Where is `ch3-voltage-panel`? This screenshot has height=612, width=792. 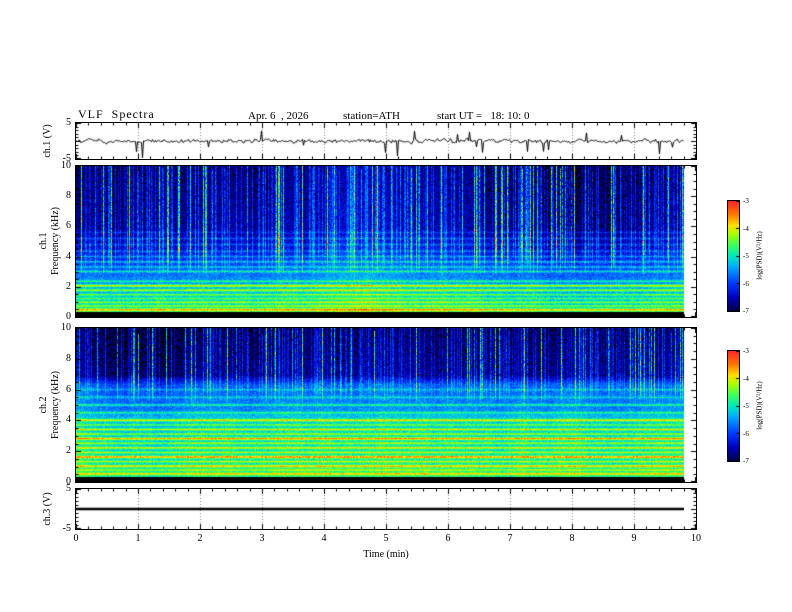 ch3-voltage-panel is located at coordinates (386, 509).